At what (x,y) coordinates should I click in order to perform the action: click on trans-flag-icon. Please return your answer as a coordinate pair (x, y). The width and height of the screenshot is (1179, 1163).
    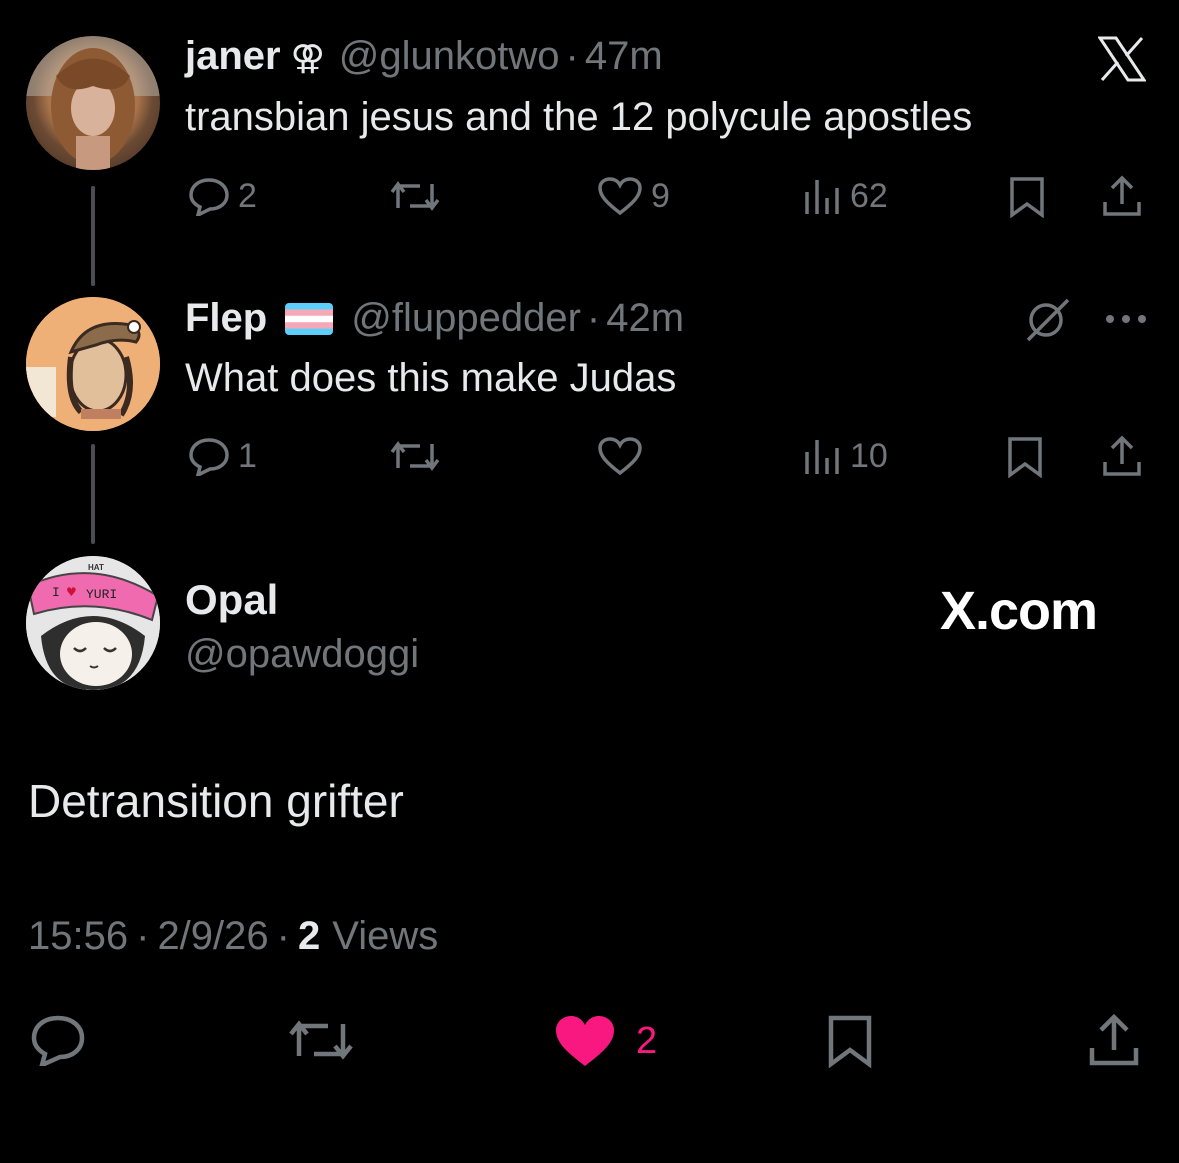
    Looking at the image, I should click on (309, 318).